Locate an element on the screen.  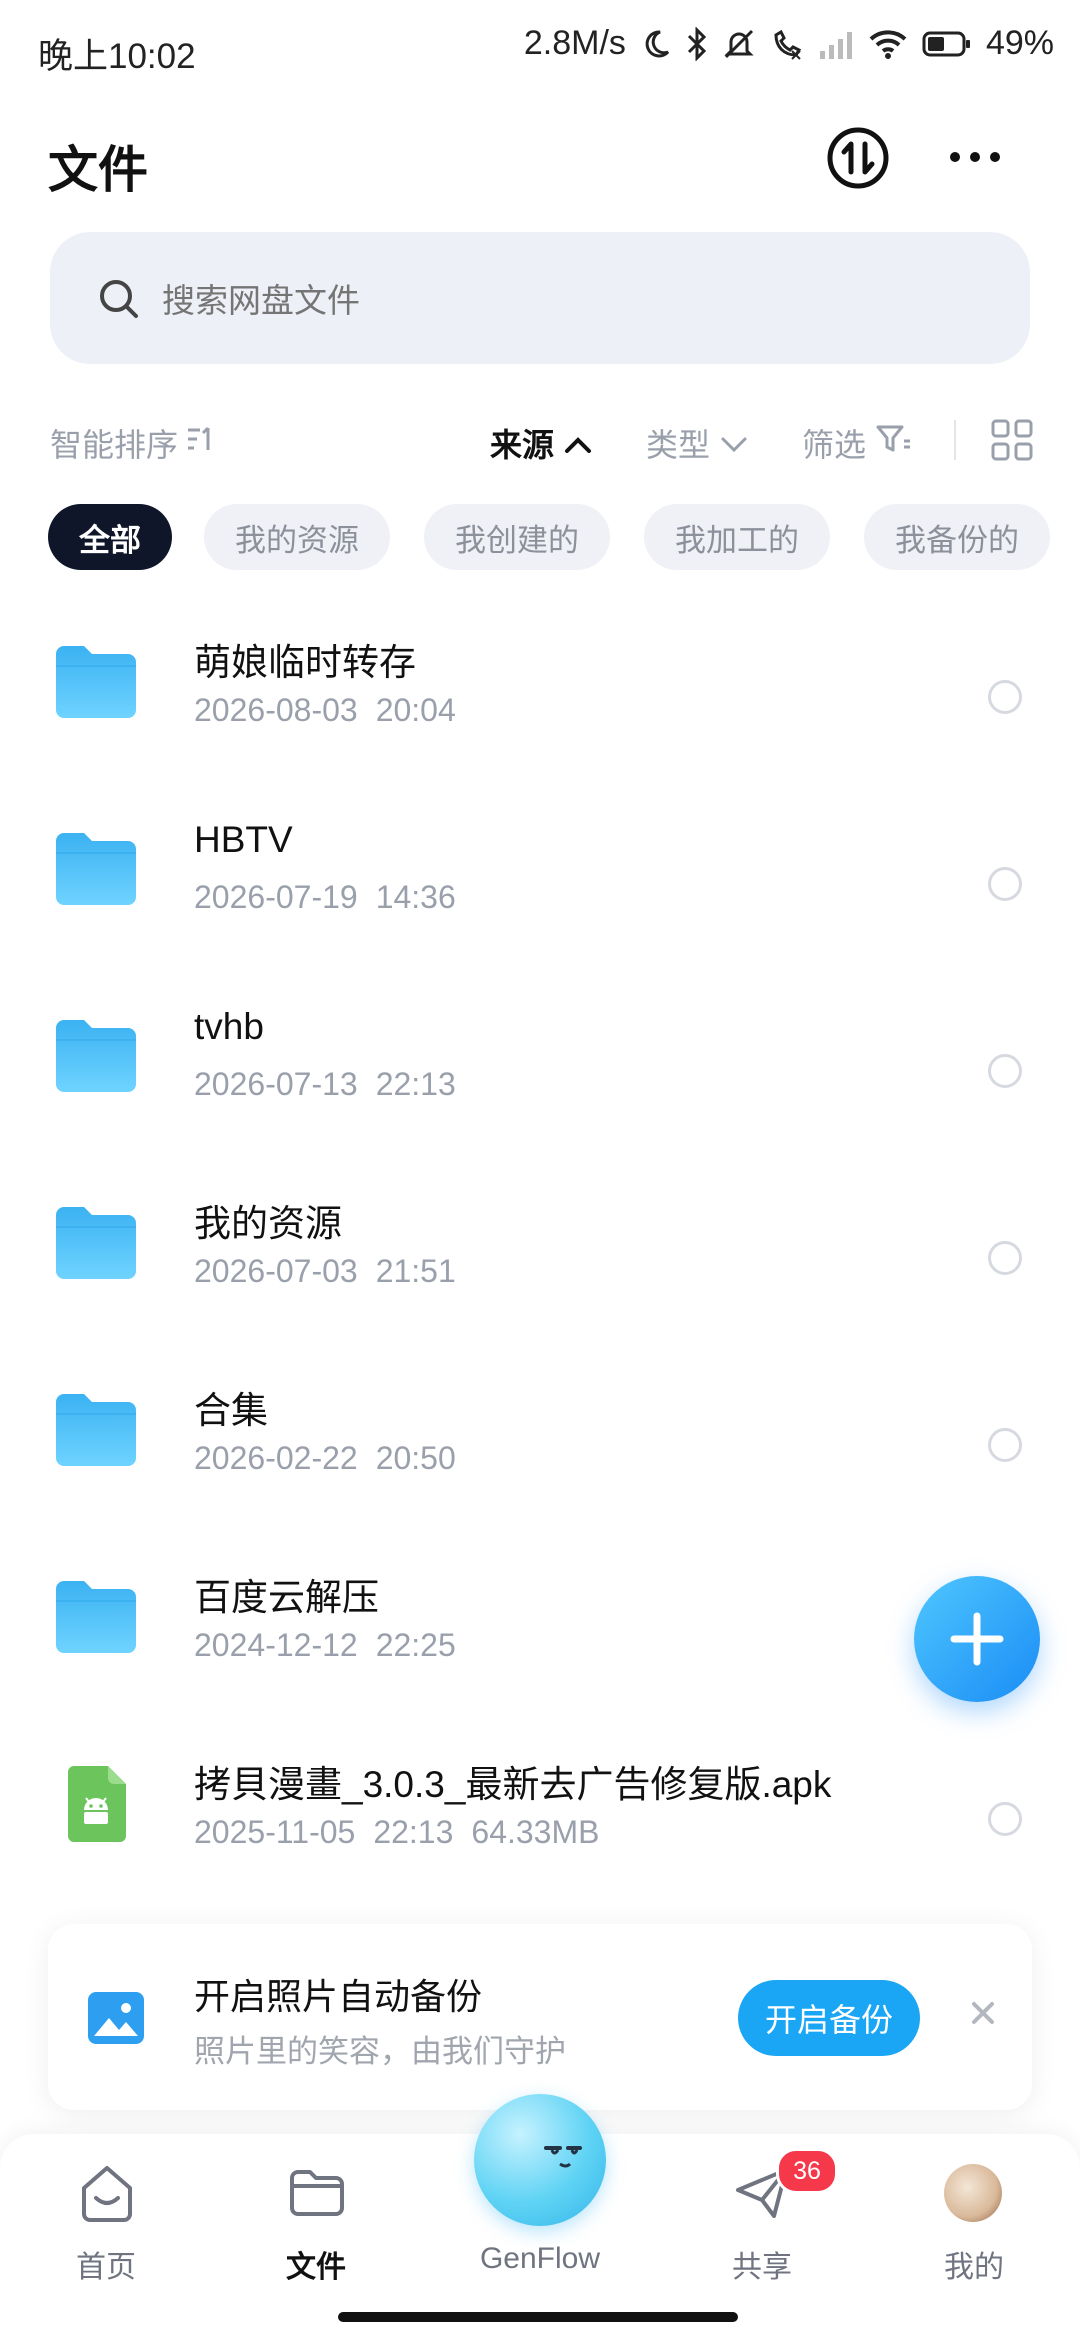
file-meta: 2026-08-03 20:04 is located at coordinates (325, 710).